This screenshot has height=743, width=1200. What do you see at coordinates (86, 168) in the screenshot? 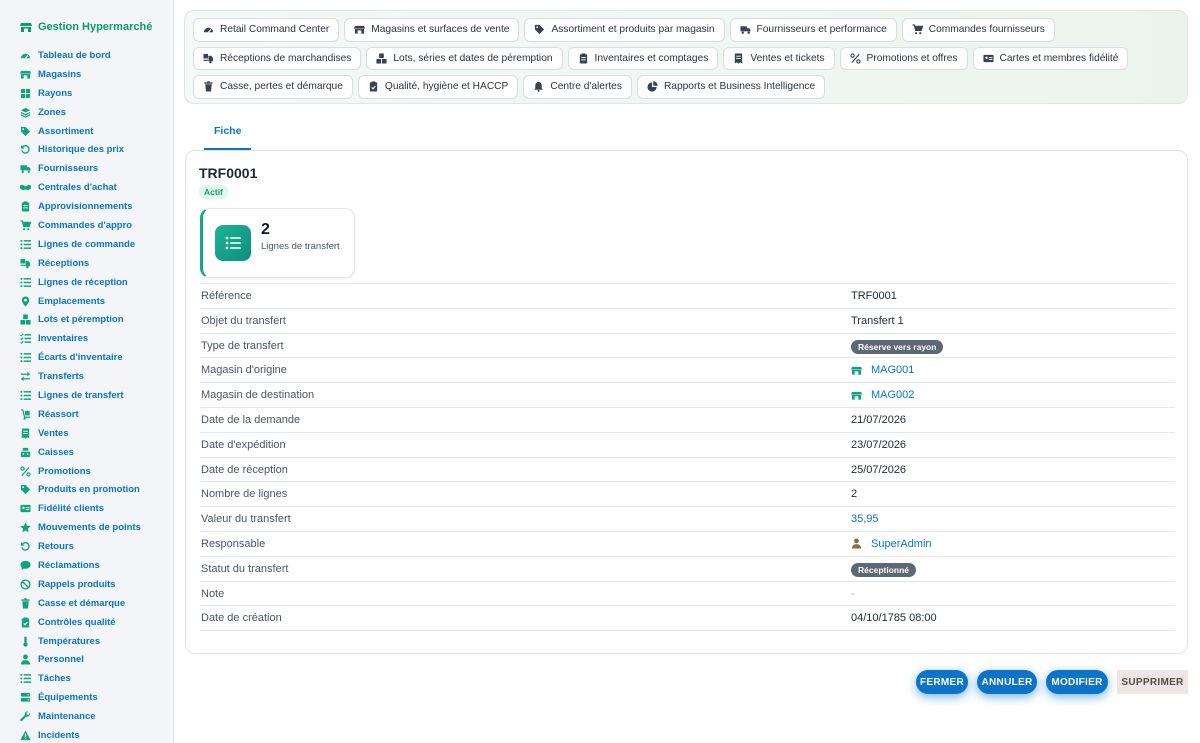
I see `sidebar-item-fournisseurs: Fournisseurs` at bounding box center [86, 168].